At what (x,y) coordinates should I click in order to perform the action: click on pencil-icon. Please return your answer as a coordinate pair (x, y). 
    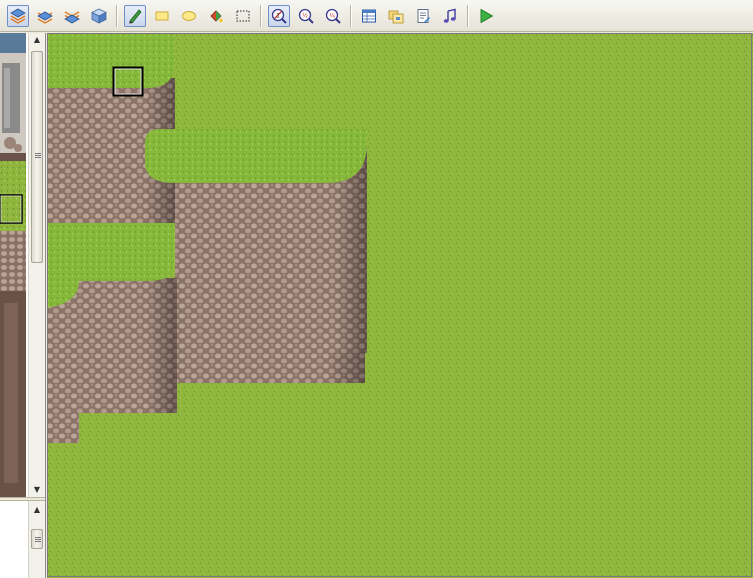
    Looking at the image, I should click on (135, 16).